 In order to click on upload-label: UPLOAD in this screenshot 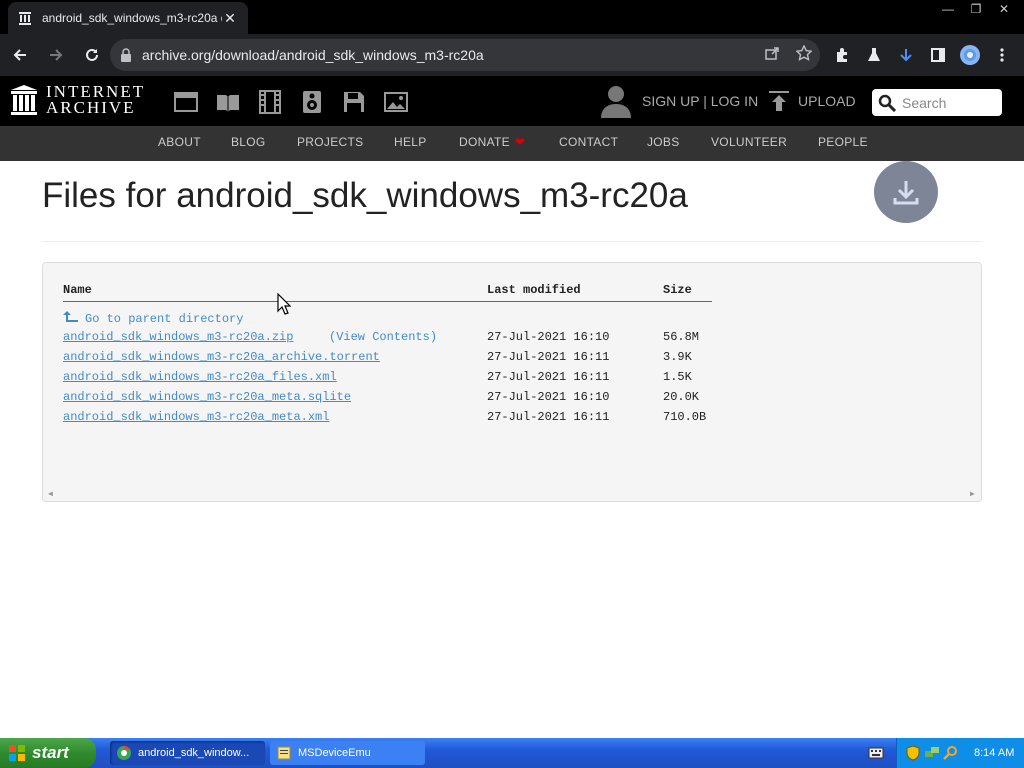, I will do `click(827, 101)`.